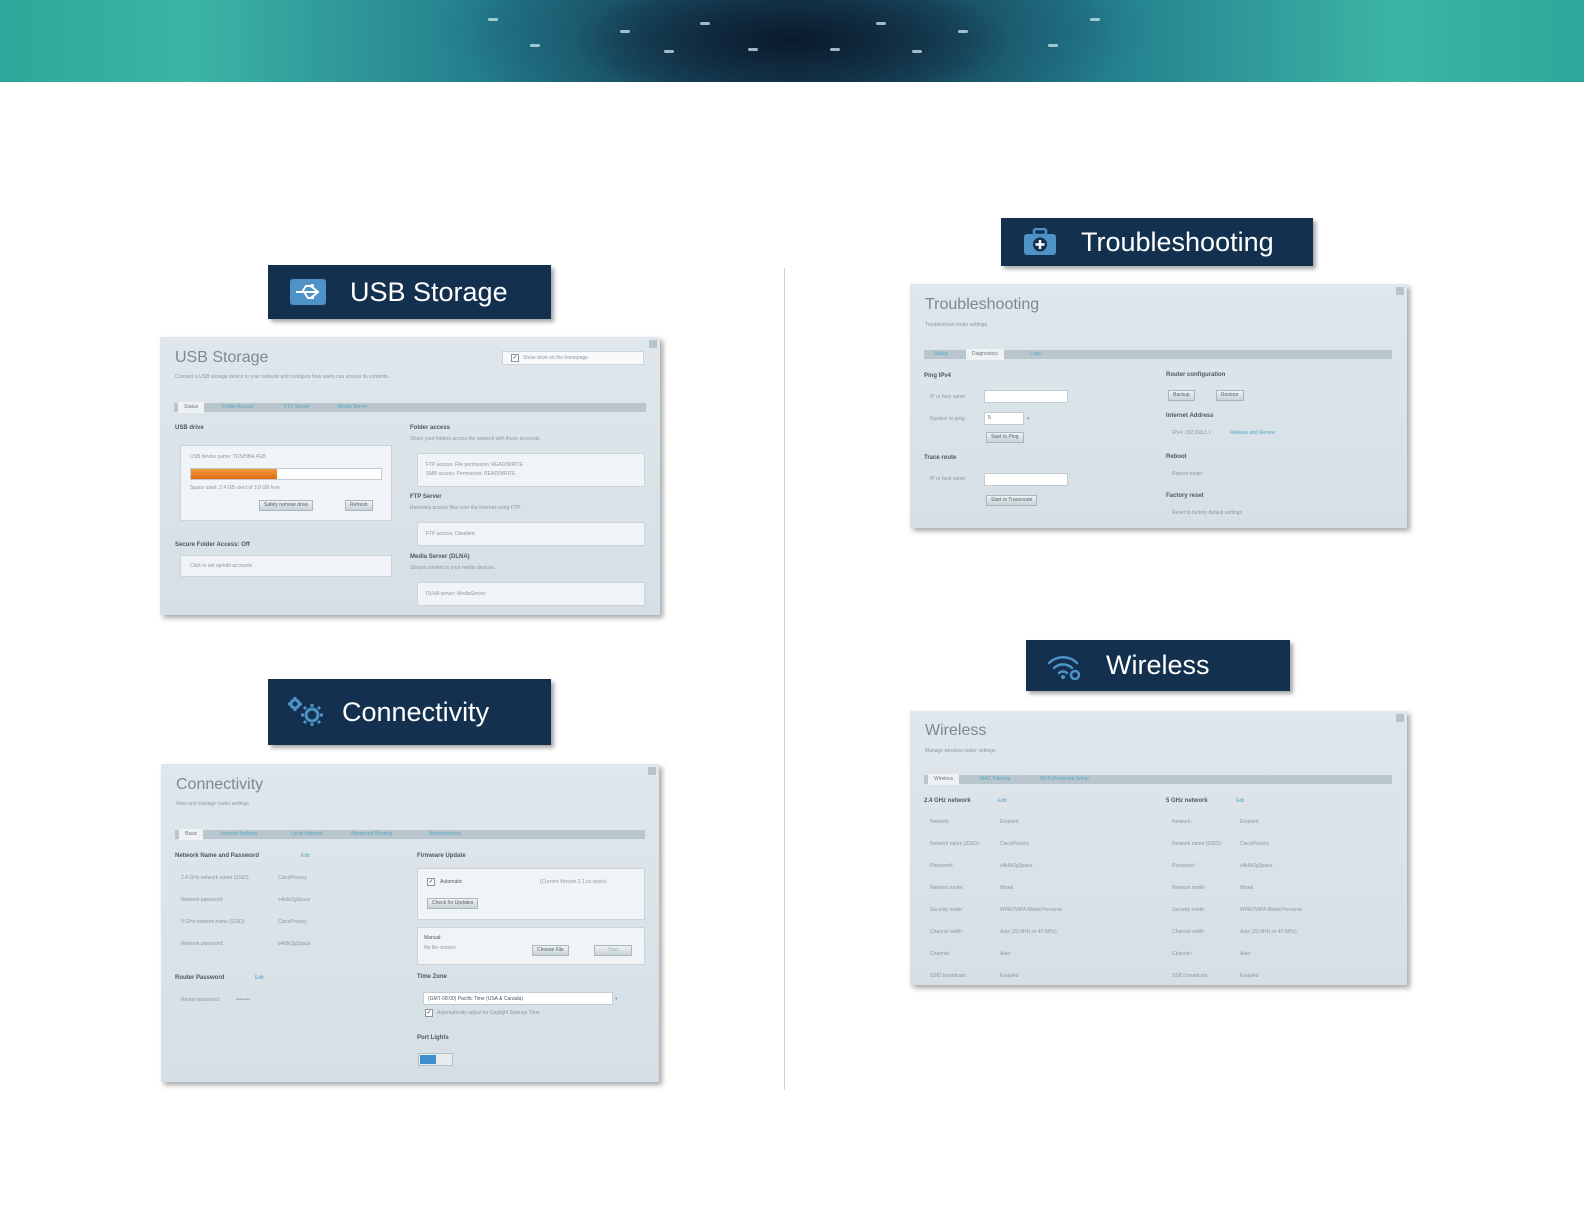 This screenshot has width=1584, height=1224. Describe the element at coordinates (292, 878) in the screenshot. I see `setting-value: CiscoPrivacy` at that location.